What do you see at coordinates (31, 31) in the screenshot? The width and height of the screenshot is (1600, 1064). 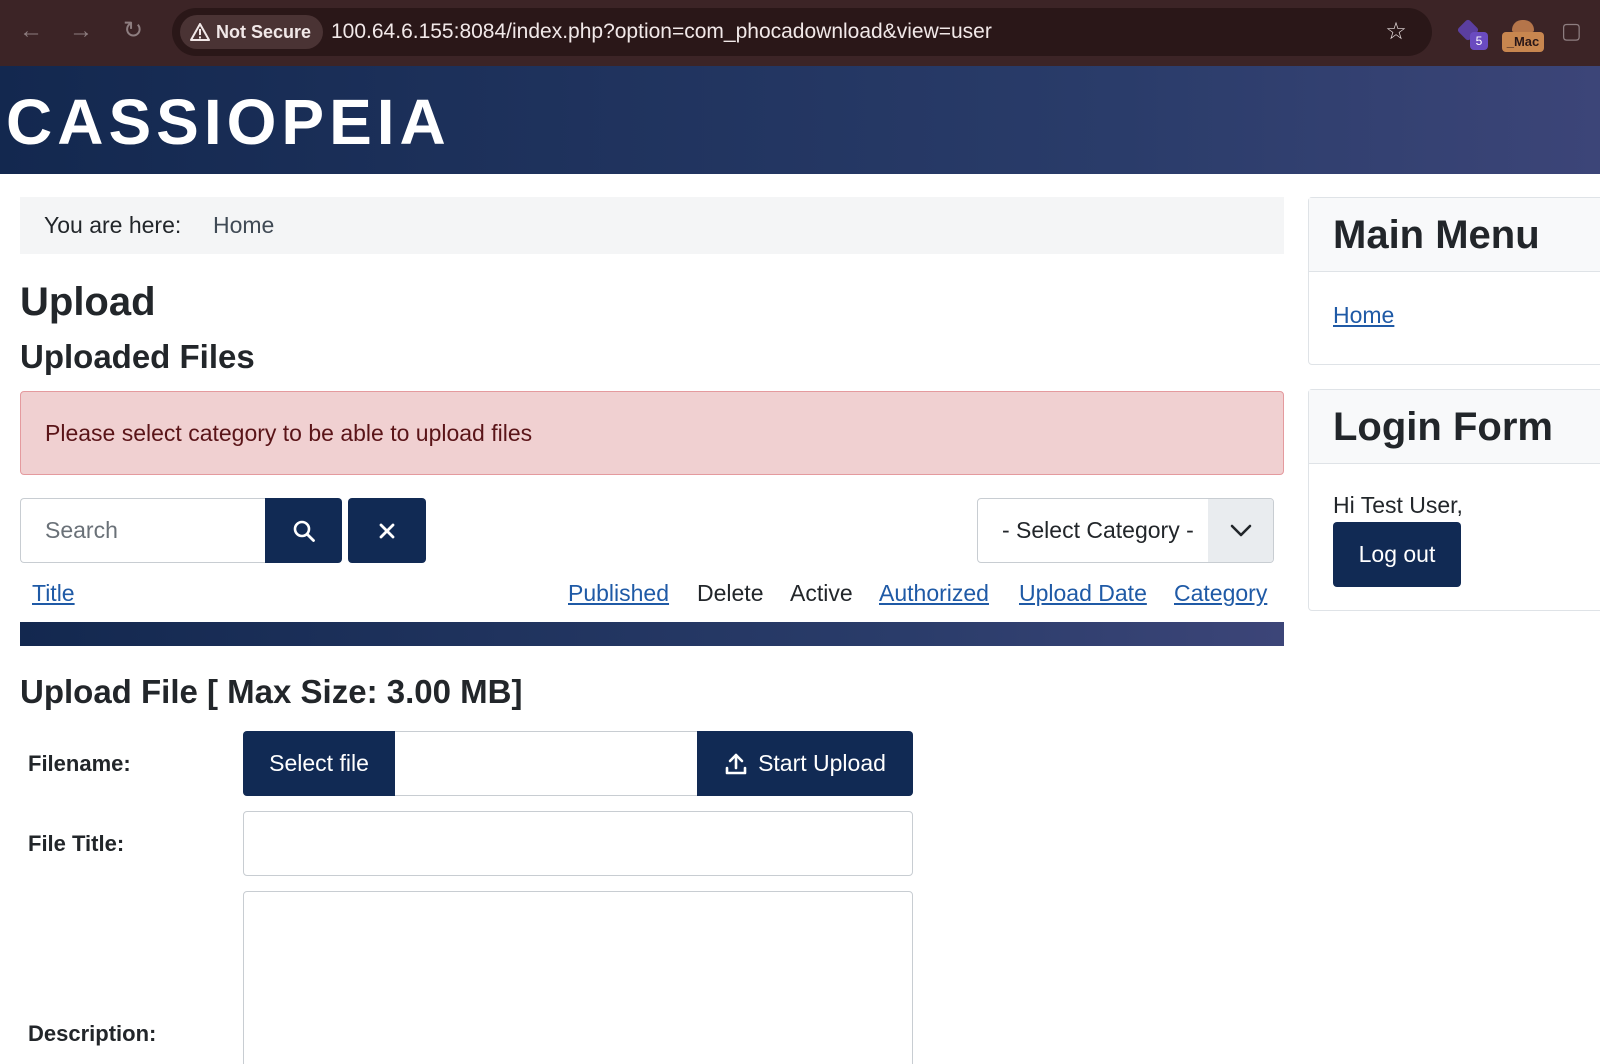 I see `back-arrow-icon: ←` at bounding box center [31, 31].